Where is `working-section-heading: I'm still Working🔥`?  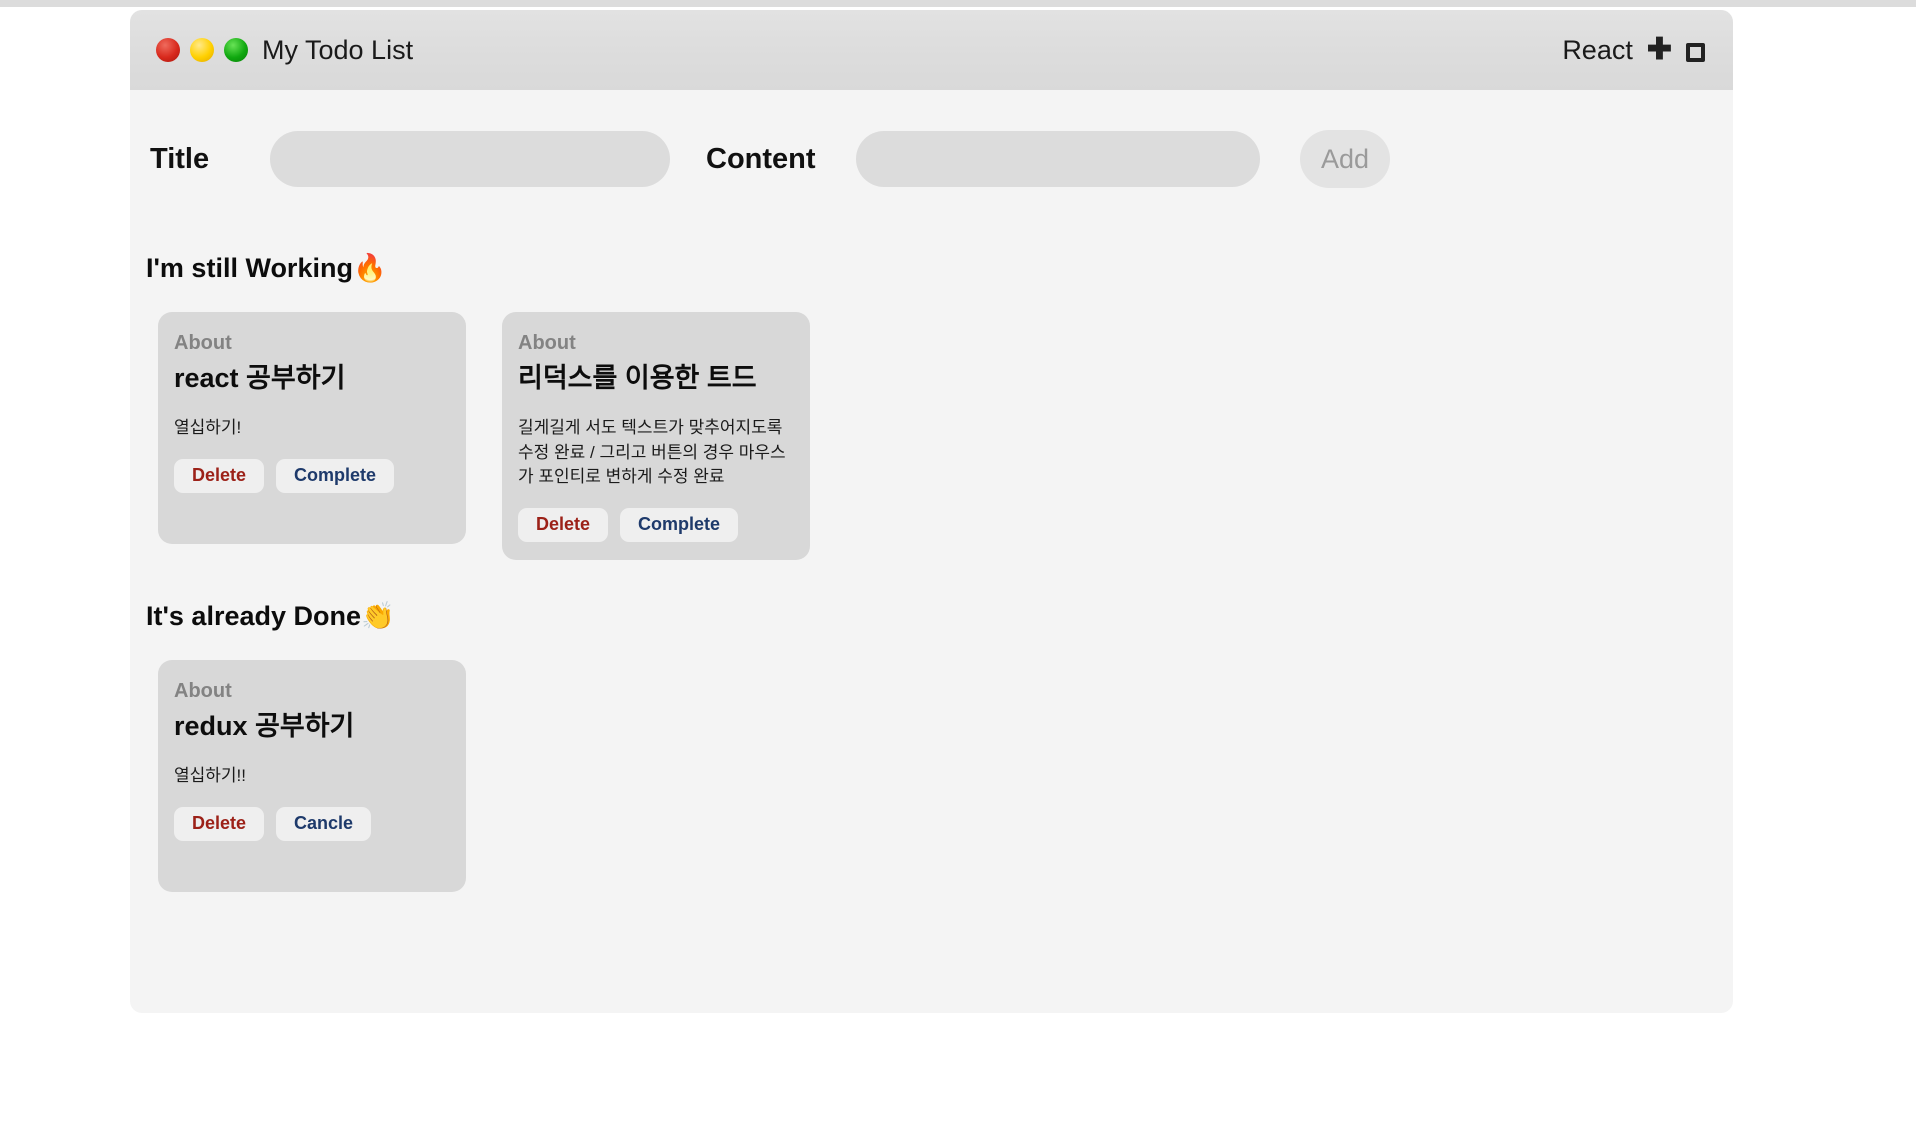 working-section-heading: I'm still Working🔥 is located at coordinates (266, 268).